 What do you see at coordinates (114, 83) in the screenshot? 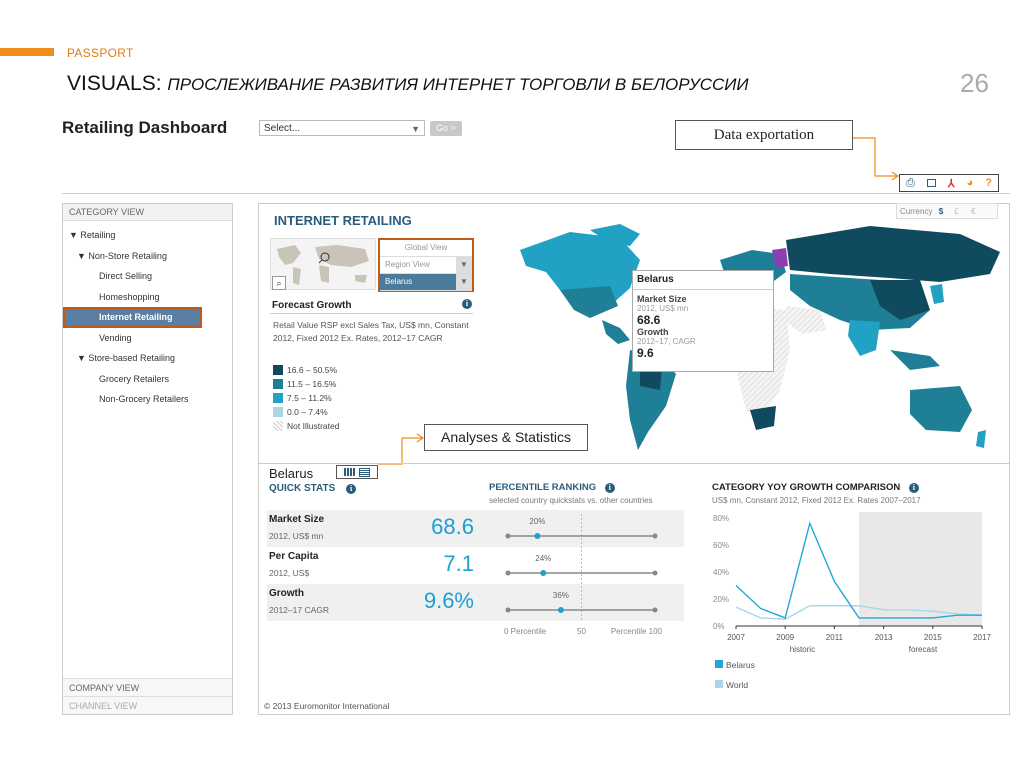
I see `title-prefix: VISUALS:` at bounding box center [114, 83].